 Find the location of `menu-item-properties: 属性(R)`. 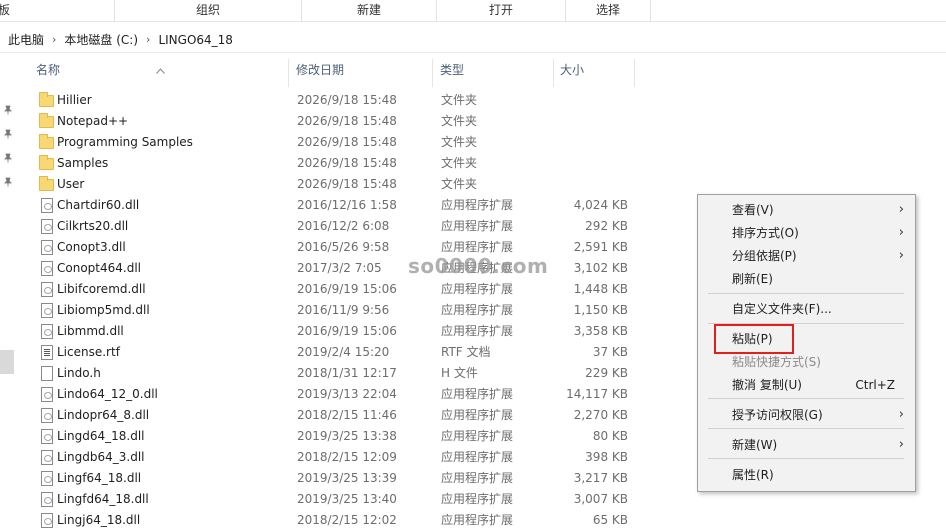

menu-item-properties: 属性(R) is located at coordinates (806, 475).